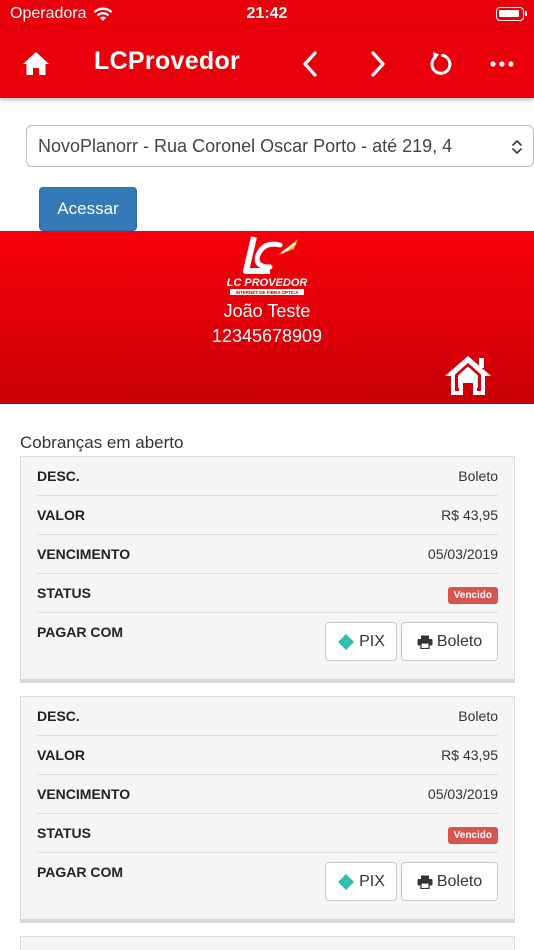  I want to click on status-bar: Operadora 21:42, so click(267, 15).